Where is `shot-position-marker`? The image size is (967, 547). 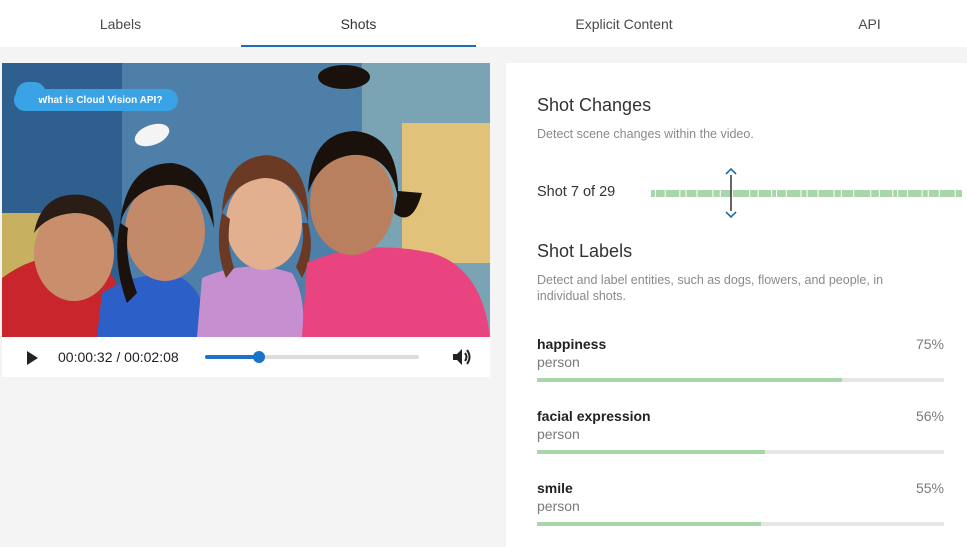
shot-position-marker is located at coordinates (731, 193).